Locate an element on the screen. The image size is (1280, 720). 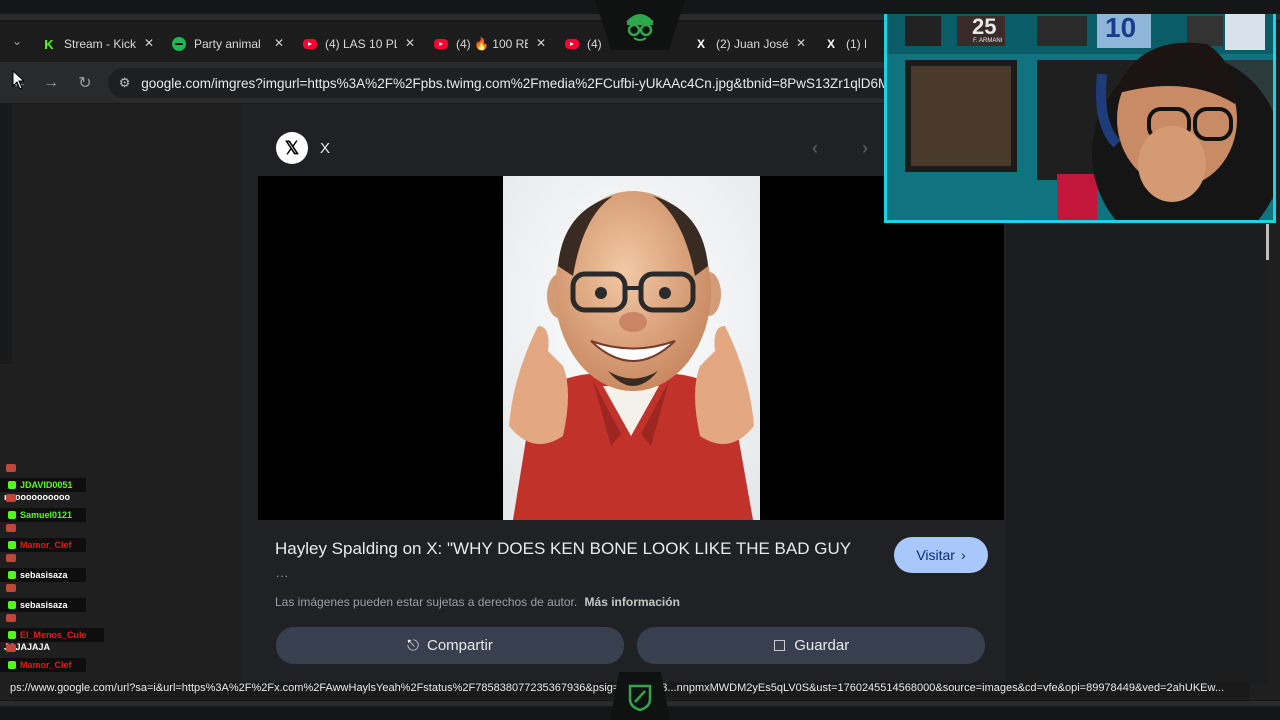
right-empty-panel is located at coordinates (1137, 454).